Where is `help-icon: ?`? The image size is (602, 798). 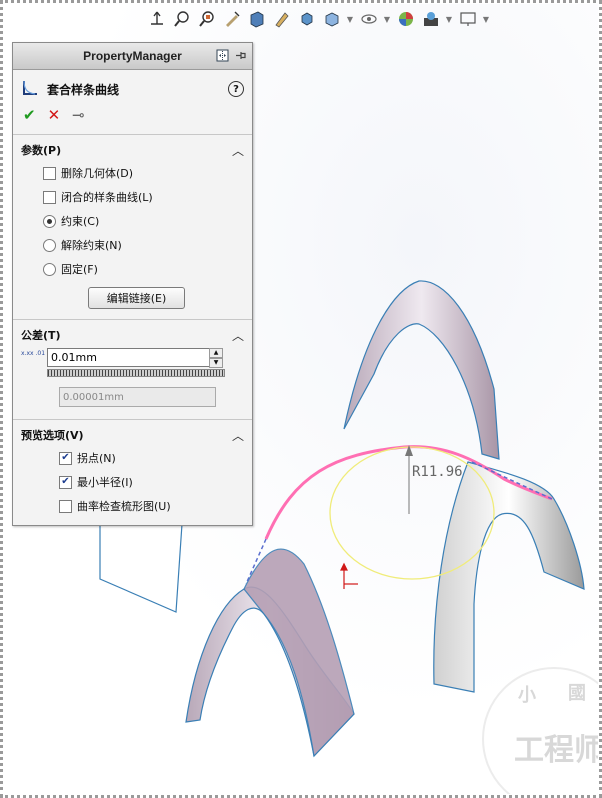
help-icon: ? is located at coordinates (236, 89).